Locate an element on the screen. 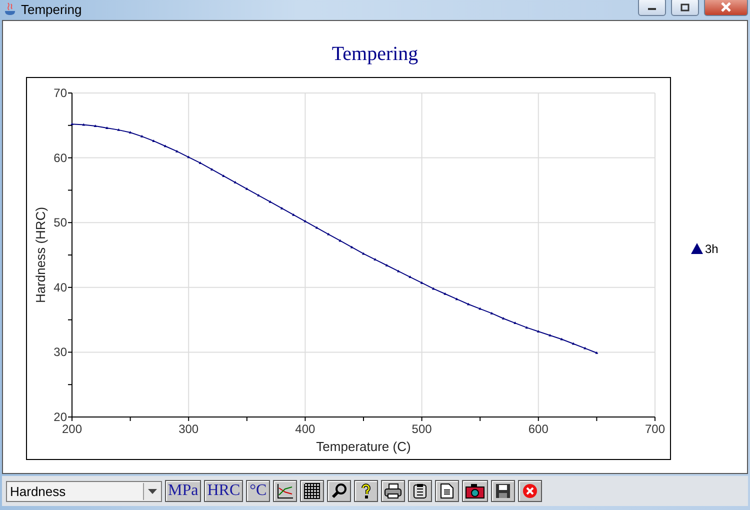 This screenshot has width=750, height=510. grid-icon is located at coordinates (312, 491).